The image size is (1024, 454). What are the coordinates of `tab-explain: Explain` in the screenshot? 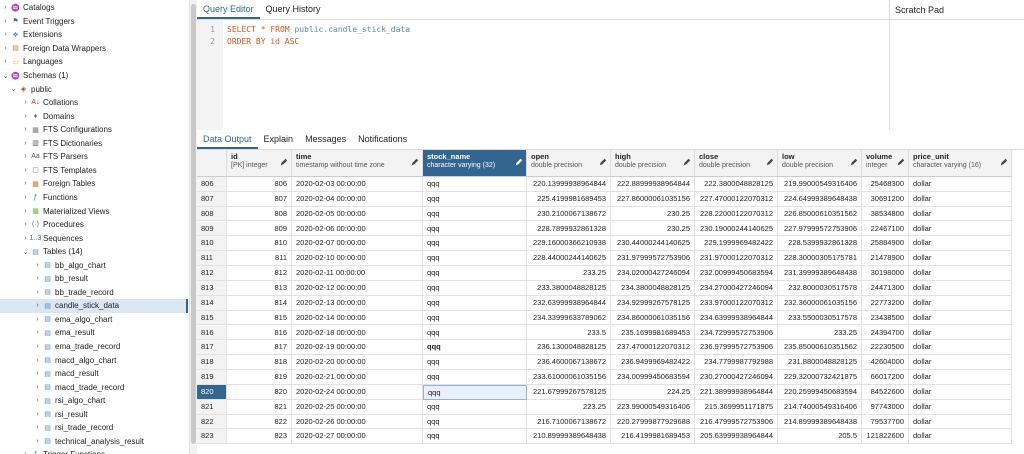 It's located at (279, 139).